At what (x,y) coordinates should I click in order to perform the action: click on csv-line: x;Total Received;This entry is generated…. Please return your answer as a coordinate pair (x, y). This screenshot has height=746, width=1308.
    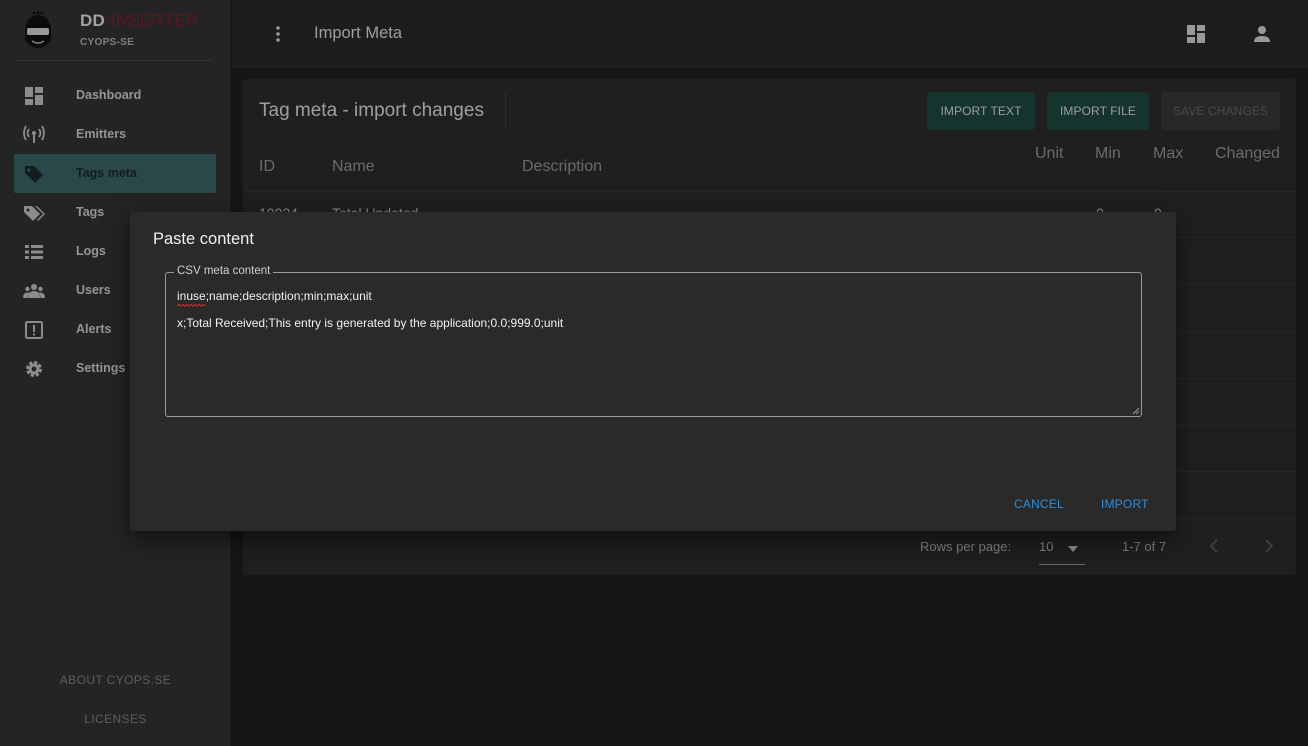
    Looking at the image, I should click on (370, 323).